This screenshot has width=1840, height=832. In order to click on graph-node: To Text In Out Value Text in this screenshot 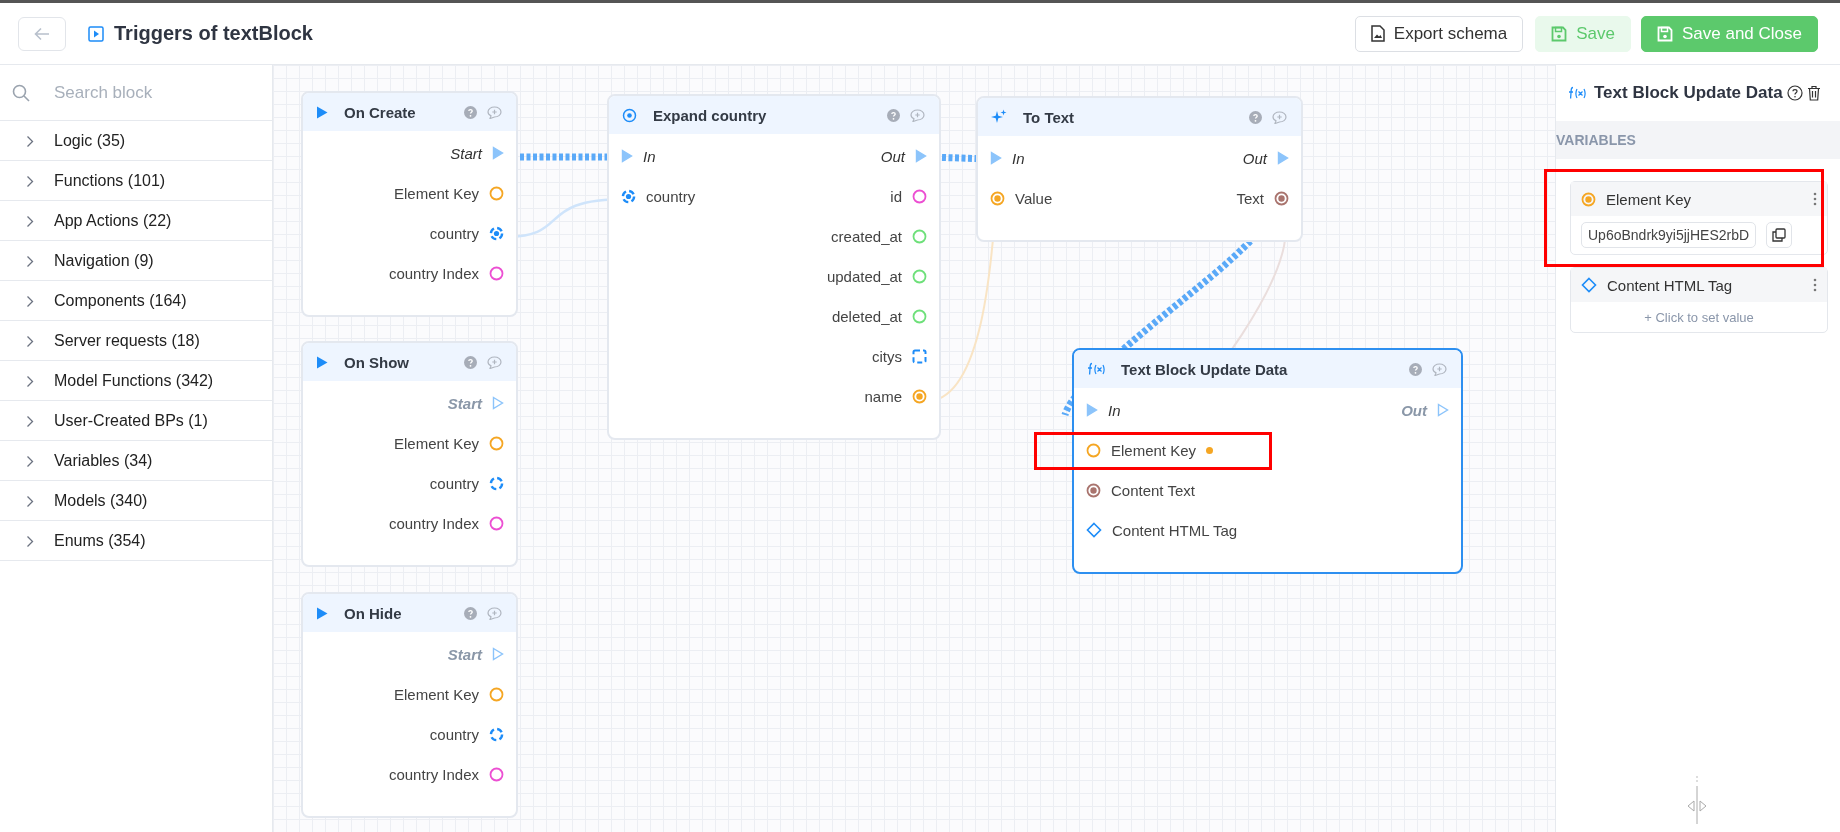, I will do `click(1139, 169)`.